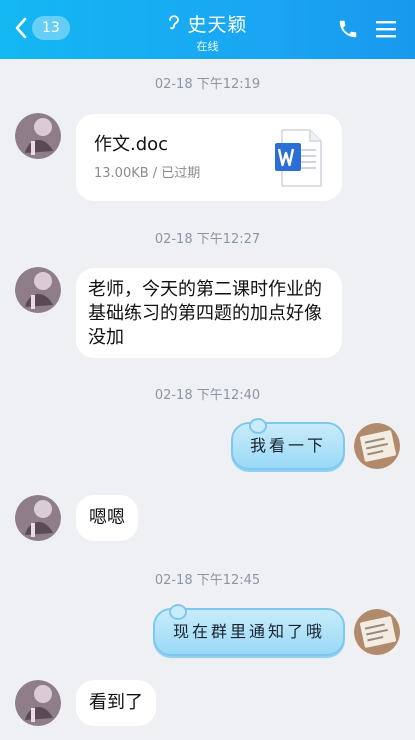 The height and width of the screenshot is (740, 415). I want to click on timestamp: 02-18 下午12:45, so click(207, 580).